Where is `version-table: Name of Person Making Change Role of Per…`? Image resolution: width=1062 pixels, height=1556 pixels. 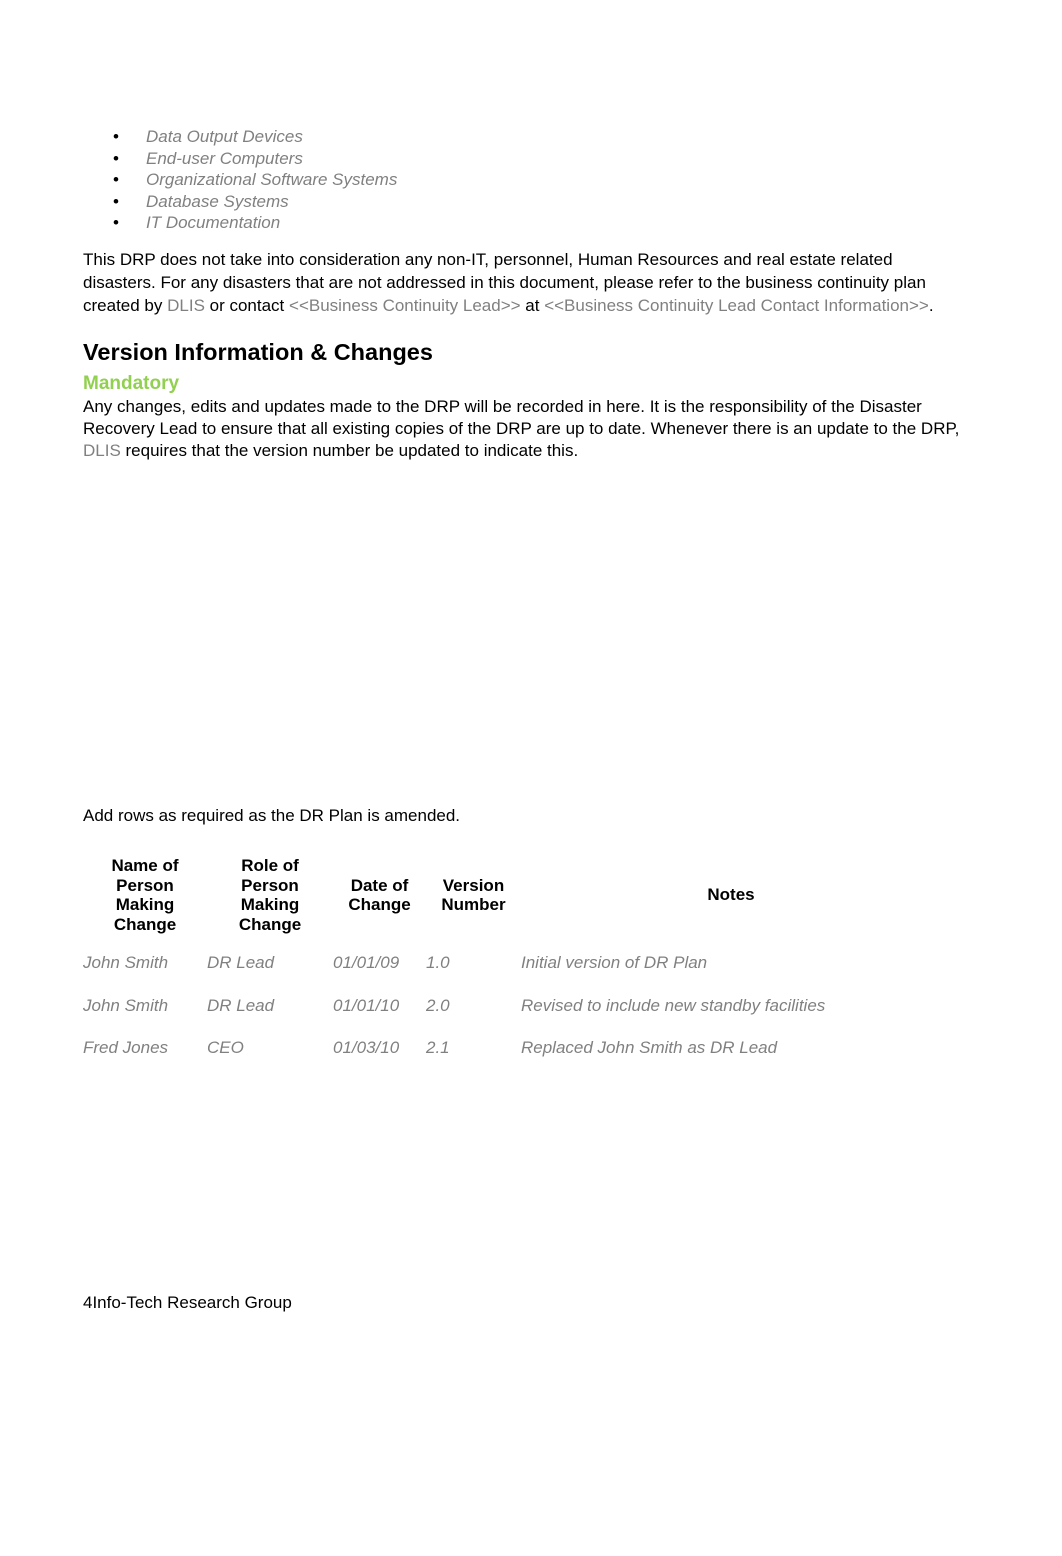 version-table: Name of Person Making Change Role of Per… is located at coordinates (512, 961).